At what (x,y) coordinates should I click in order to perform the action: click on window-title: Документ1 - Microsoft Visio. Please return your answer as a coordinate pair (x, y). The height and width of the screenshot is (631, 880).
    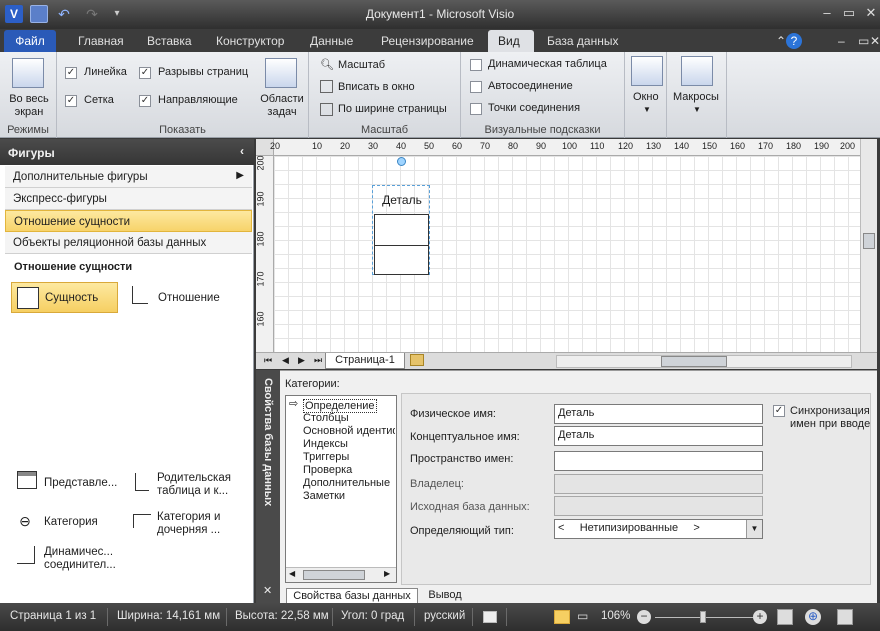
    Looking at the image, I should click on (440, 14).